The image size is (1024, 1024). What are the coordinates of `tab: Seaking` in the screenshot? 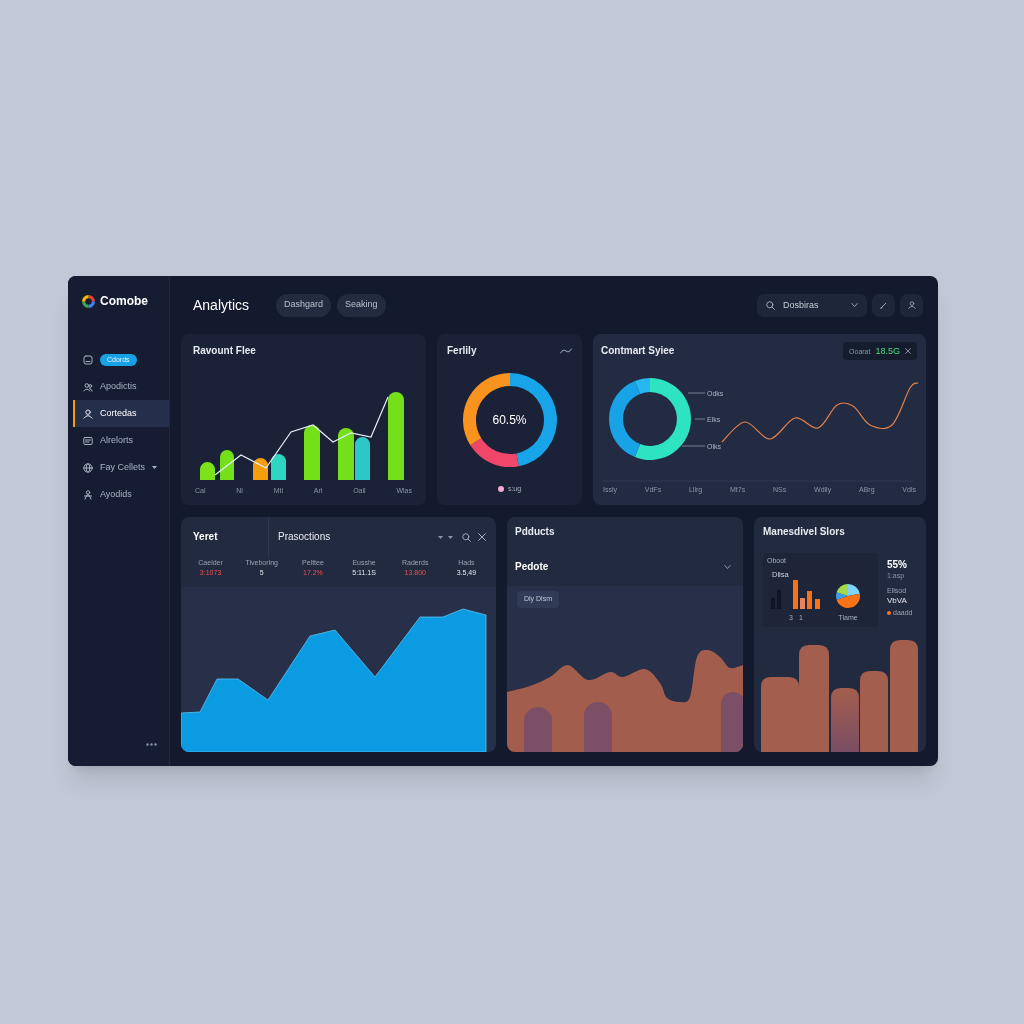 It's located at (361, 305).